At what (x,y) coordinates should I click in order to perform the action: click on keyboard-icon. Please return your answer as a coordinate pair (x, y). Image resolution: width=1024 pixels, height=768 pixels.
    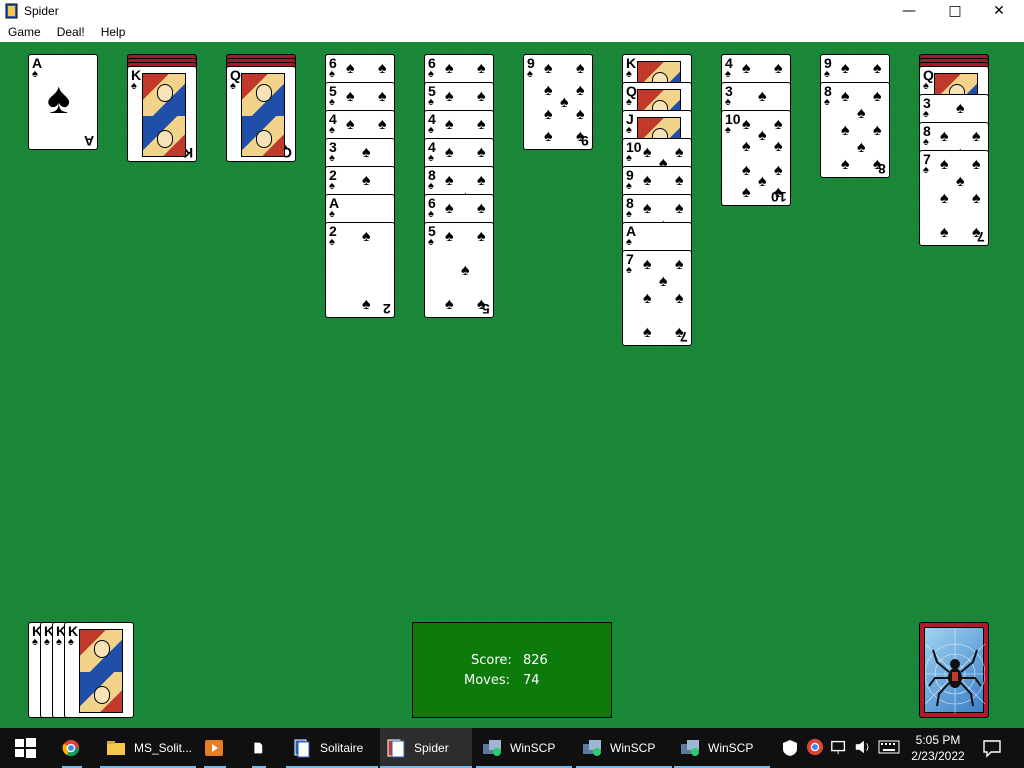
    Looking at the image, I should click on (889, 747).